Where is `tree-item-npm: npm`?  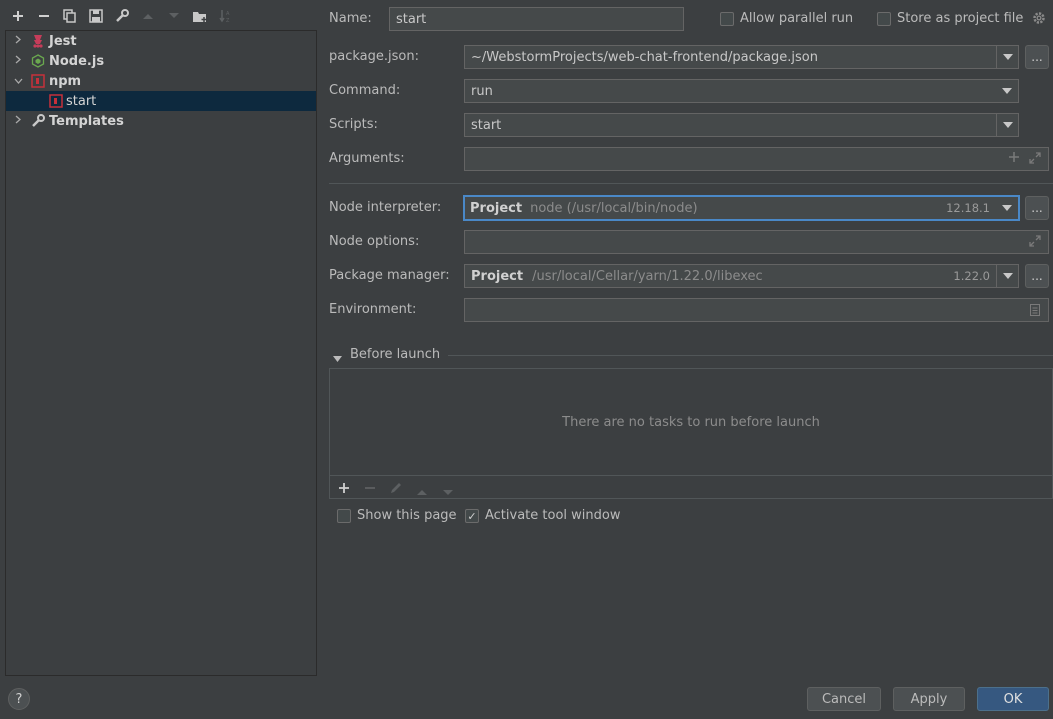
tree-item-npm: npm is located at coordinates (161, 81).